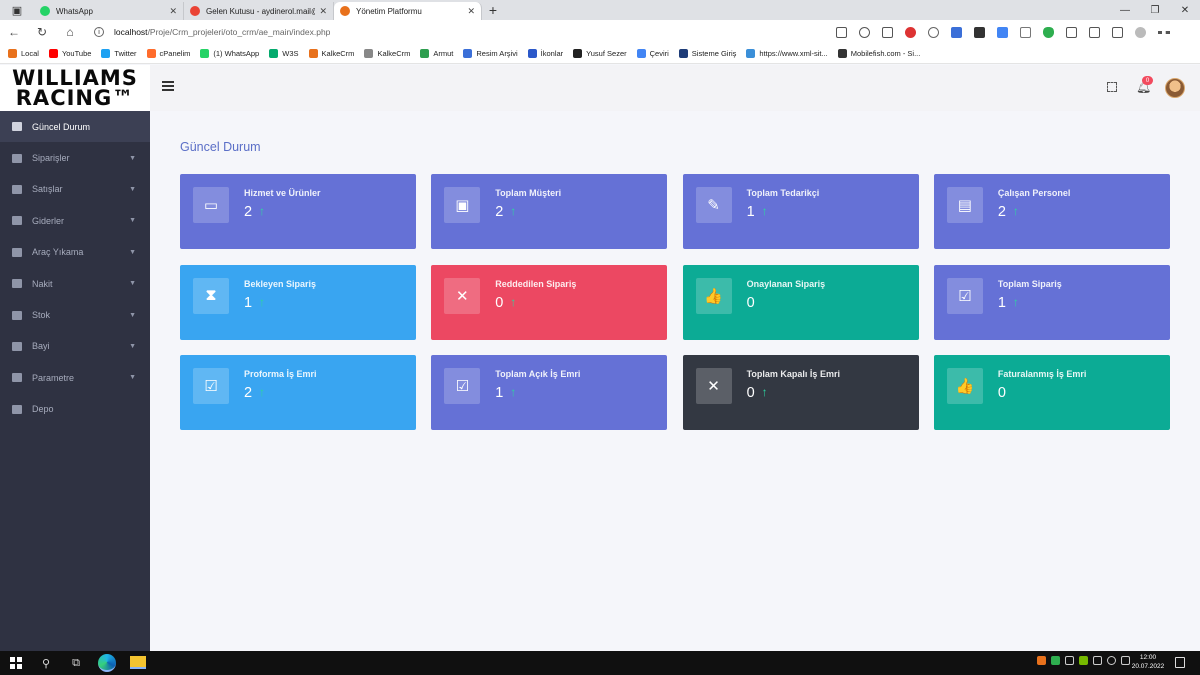 This screenshot has height=675, width=1200. Describe the element at coordinates (713, 295) in the screenshot. I see `thumbs-up-icon: 👍` at that location.